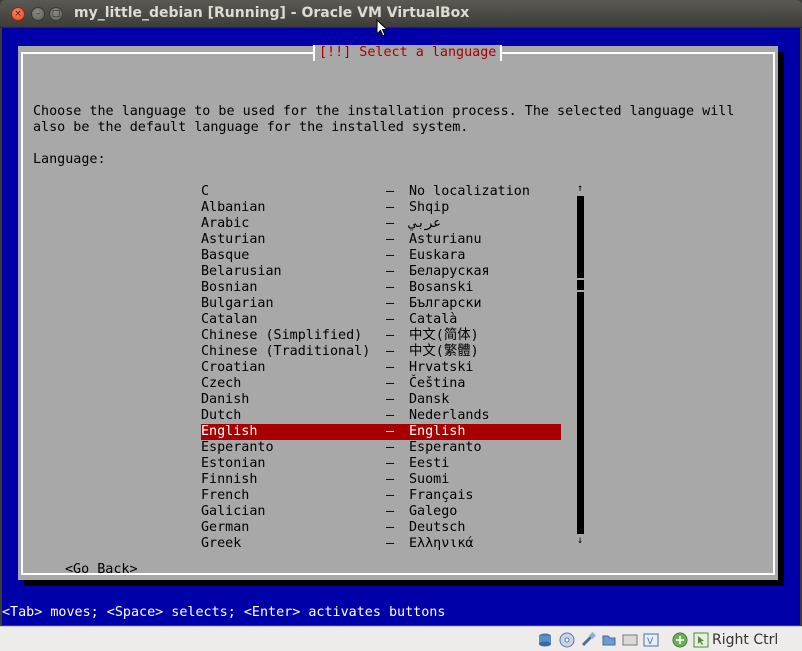  Describe the element at coordinates (429, 399) in the screenshot. I see `language-native-name: Dansk` at that location.